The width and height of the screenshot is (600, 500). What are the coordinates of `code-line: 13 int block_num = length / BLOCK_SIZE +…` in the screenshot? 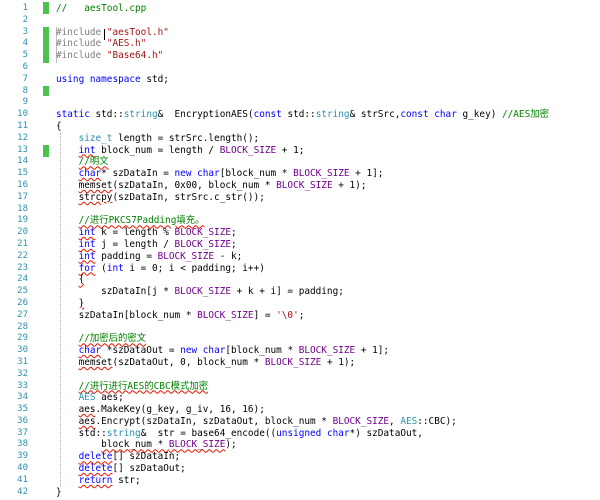 It's located at (300, 151).